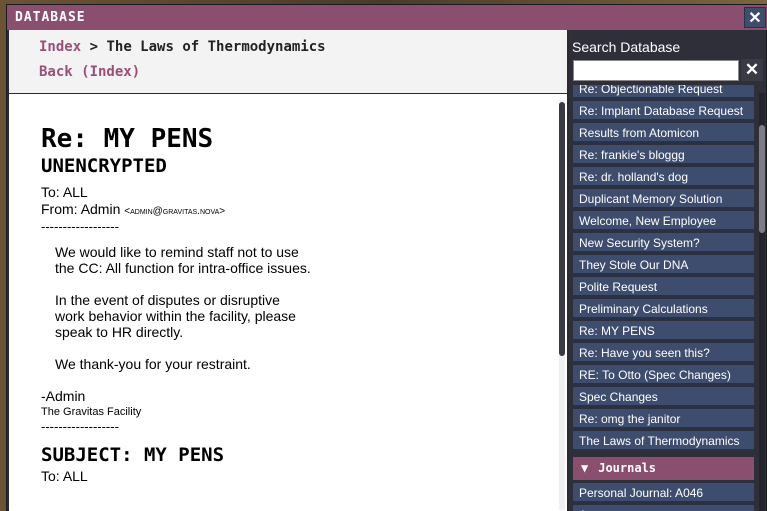  Describe the element at coordinates (663, 199) in the screenshot. I see `database-entry: Duplicant Memory Solution` at that location.